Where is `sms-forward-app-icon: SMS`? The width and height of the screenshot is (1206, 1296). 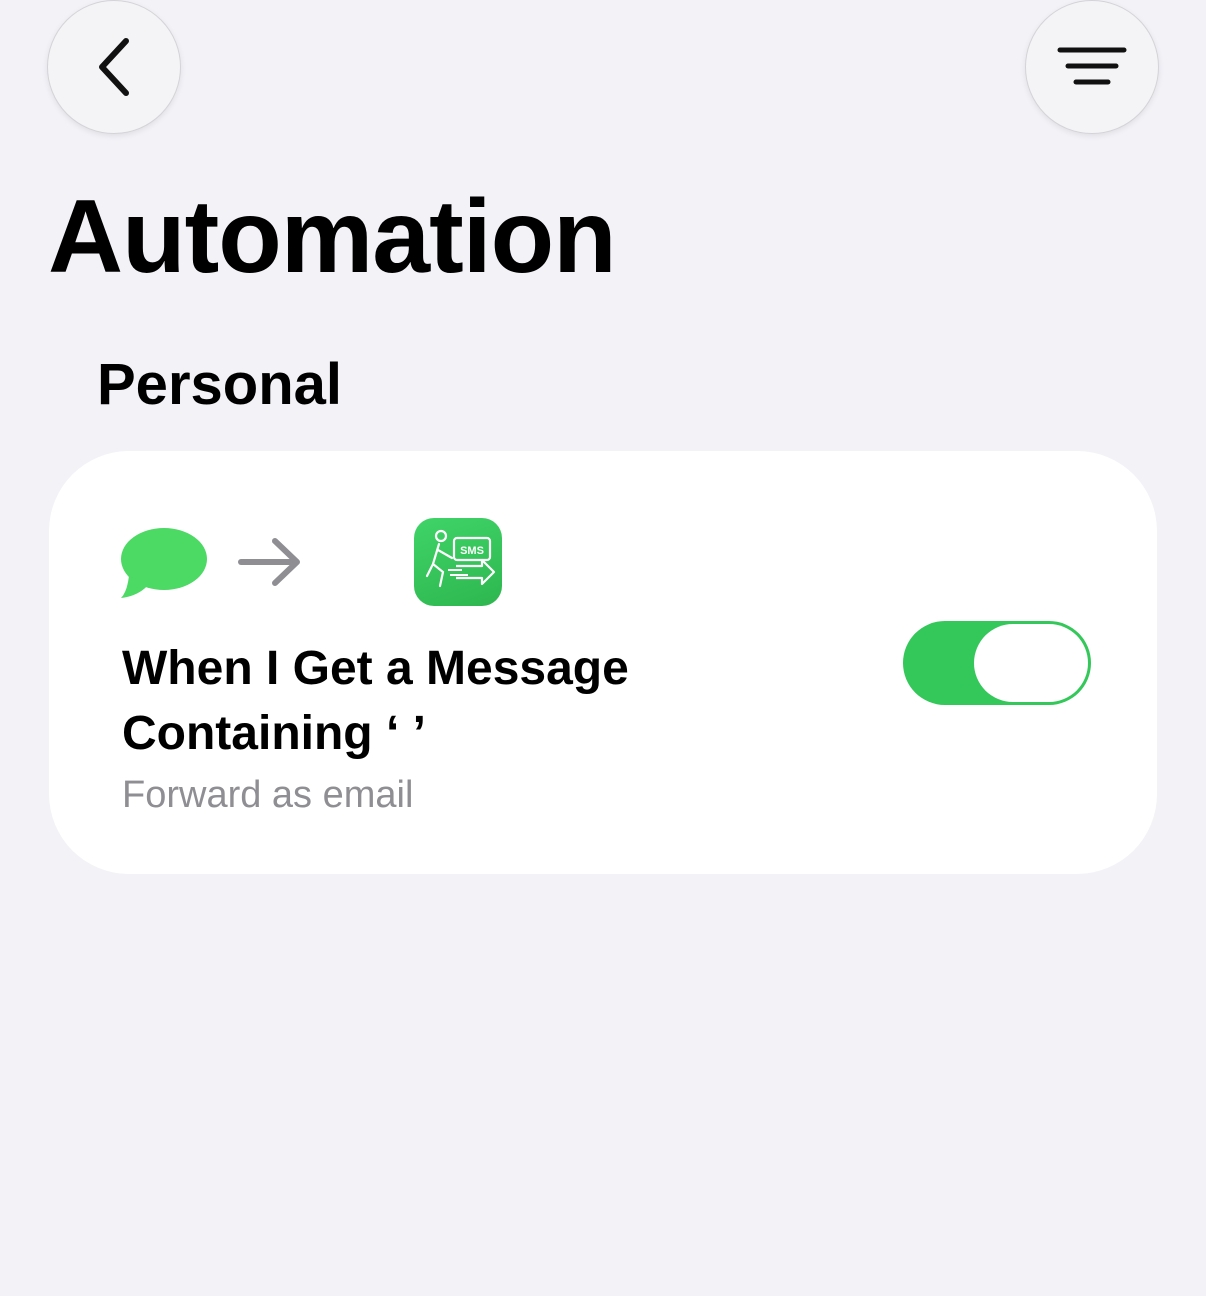
sms-forward-app-icon: SMS is located at coordinates (458, 562).